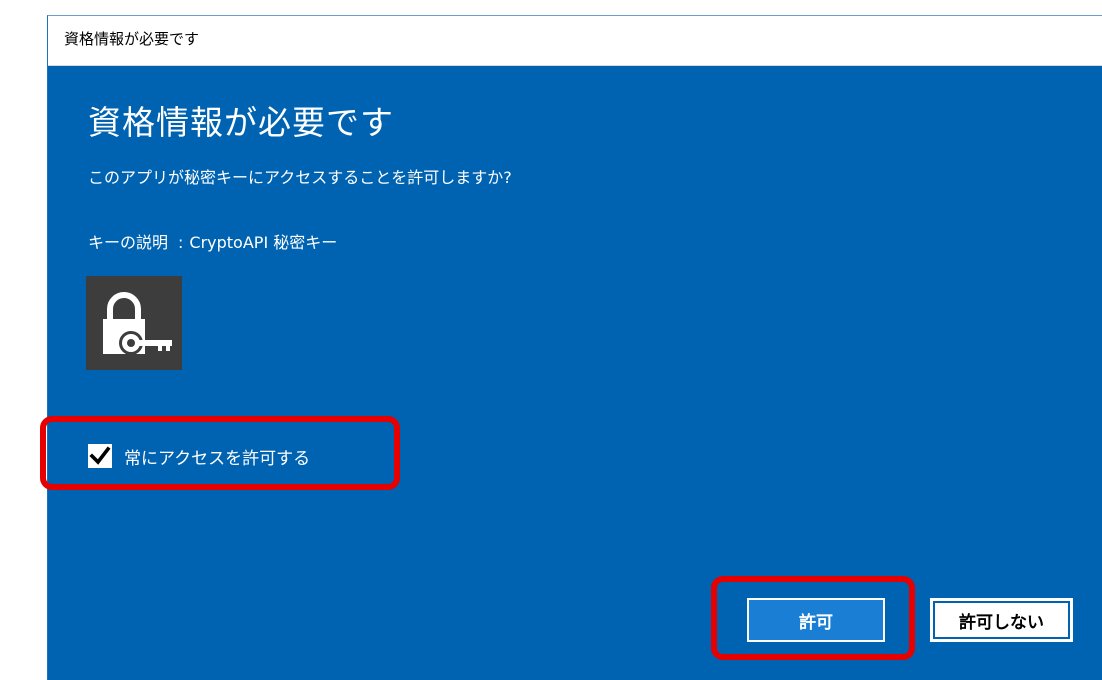 This screenshot has width=1102, height=680. I want to click on key-description-label: キーの説明, so click(128, 242).